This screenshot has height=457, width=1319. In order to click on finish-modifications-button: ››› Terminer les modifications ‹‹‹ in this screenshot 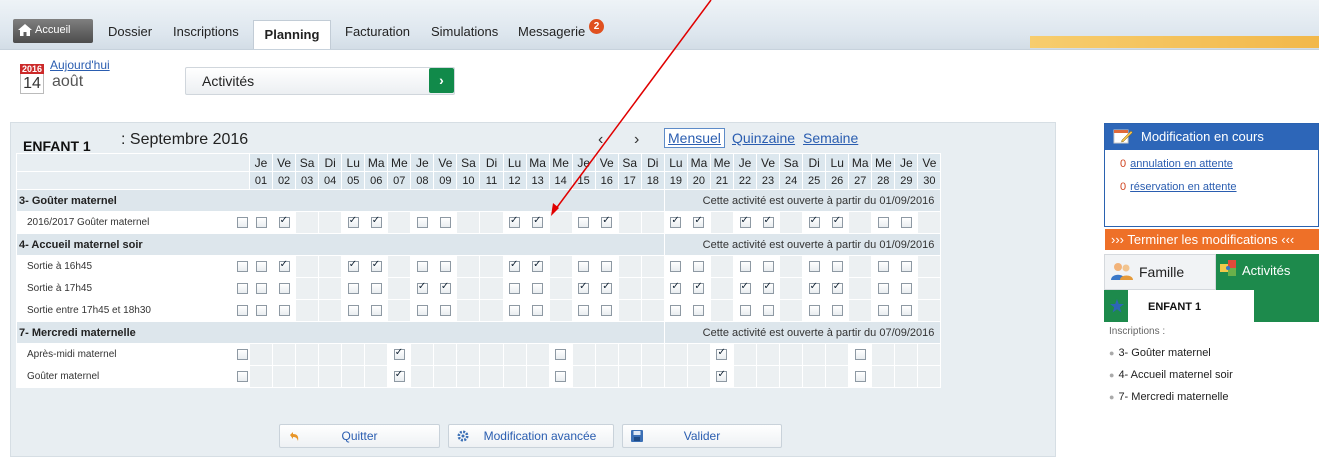, I will do `click(1212, 239)`.